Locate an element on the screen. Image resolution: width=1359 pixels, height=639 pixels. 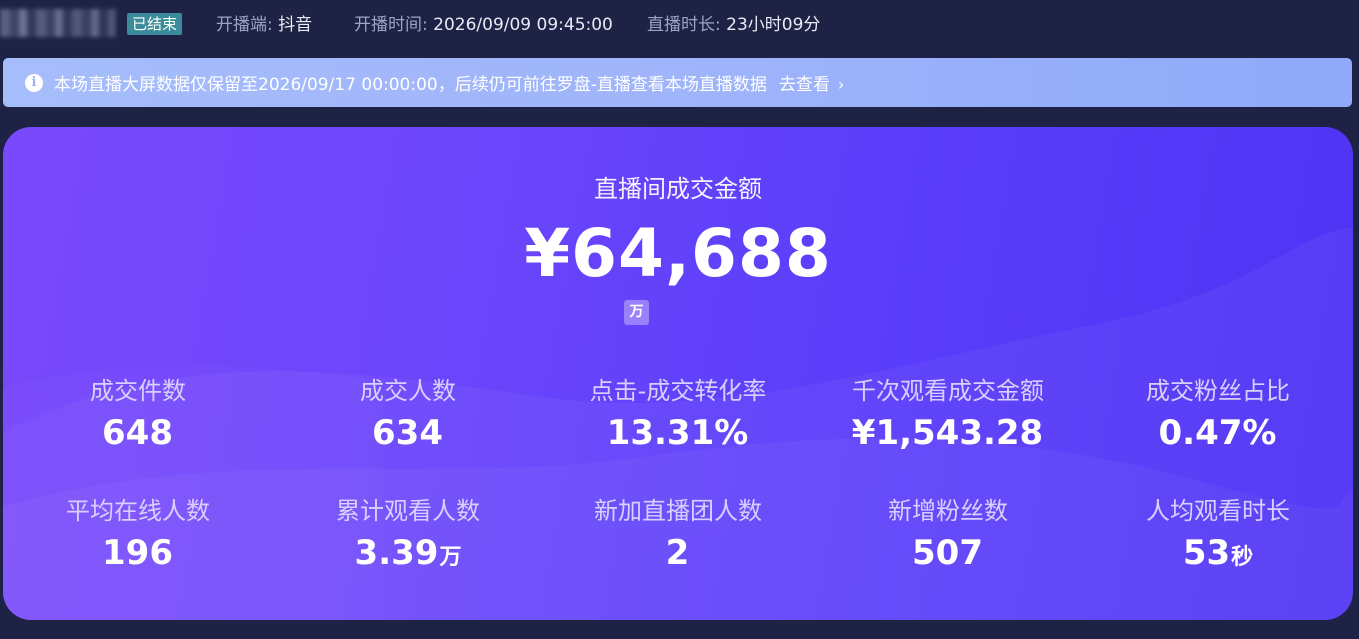
metric-value: 507 is located at coordinates (947, 553).